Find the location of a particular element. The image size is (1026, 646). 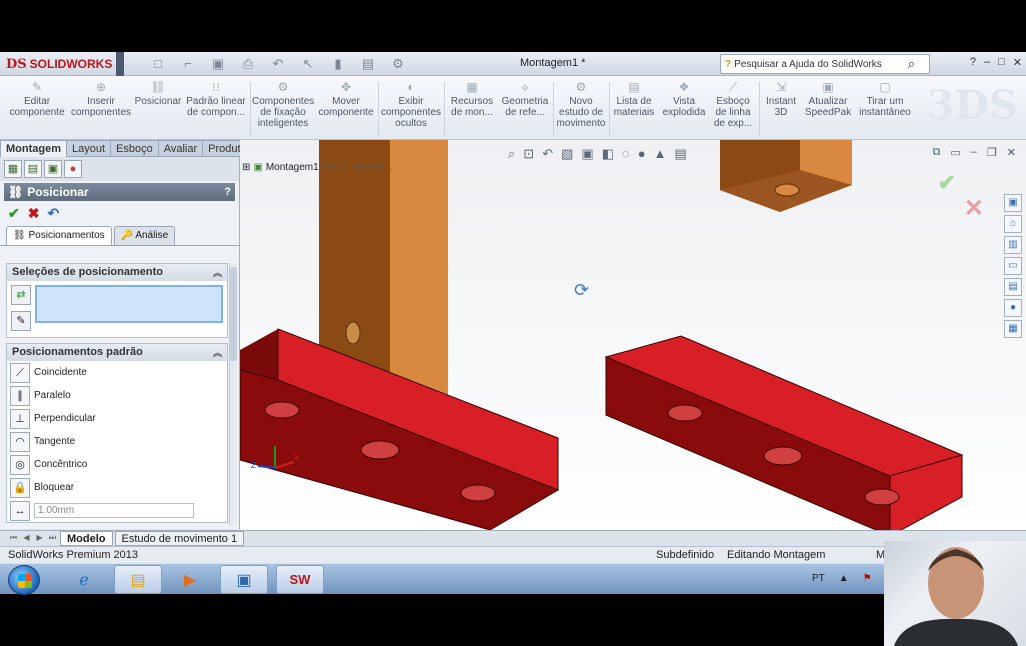

custom-properties-icon: ▦ is located at coordinates (1013, 329).